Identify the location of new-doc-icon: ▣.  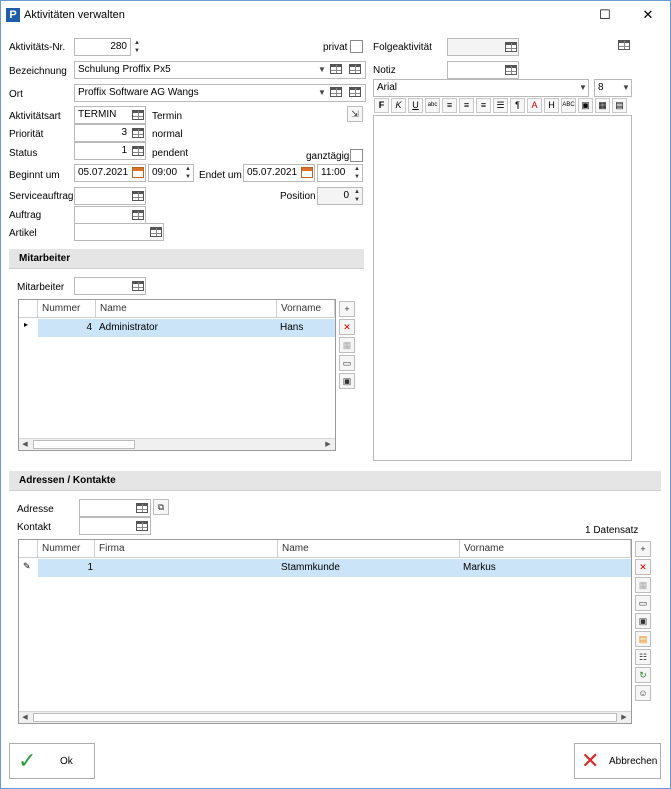
(585, 105).